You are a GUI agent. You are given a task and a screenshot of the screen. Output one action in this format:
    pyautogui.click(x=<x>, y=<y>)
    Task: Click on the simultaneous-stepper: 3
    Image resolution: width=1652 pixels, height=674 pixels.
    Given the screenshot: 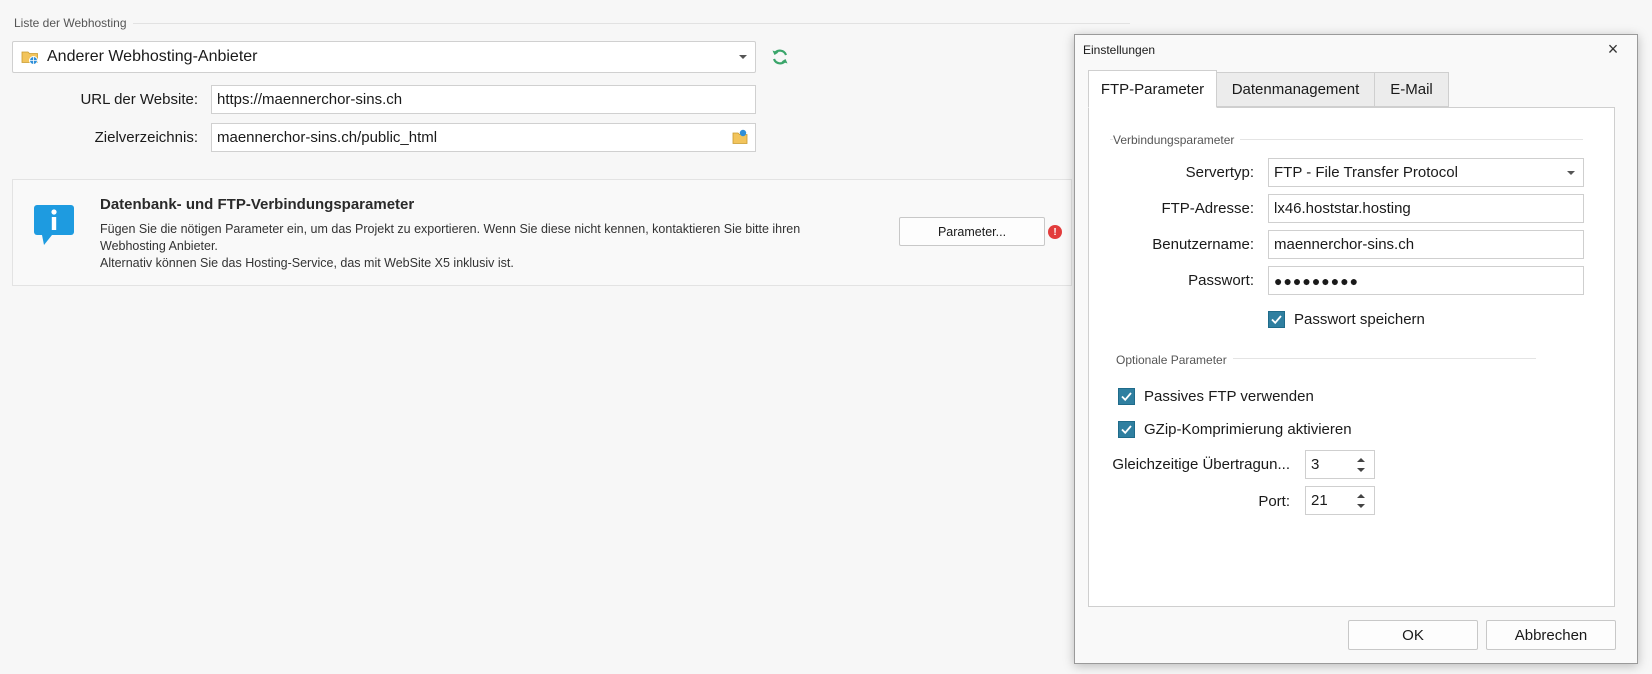 What is the action you would take?
    pyautogui.click(x=1340, y=464)
    